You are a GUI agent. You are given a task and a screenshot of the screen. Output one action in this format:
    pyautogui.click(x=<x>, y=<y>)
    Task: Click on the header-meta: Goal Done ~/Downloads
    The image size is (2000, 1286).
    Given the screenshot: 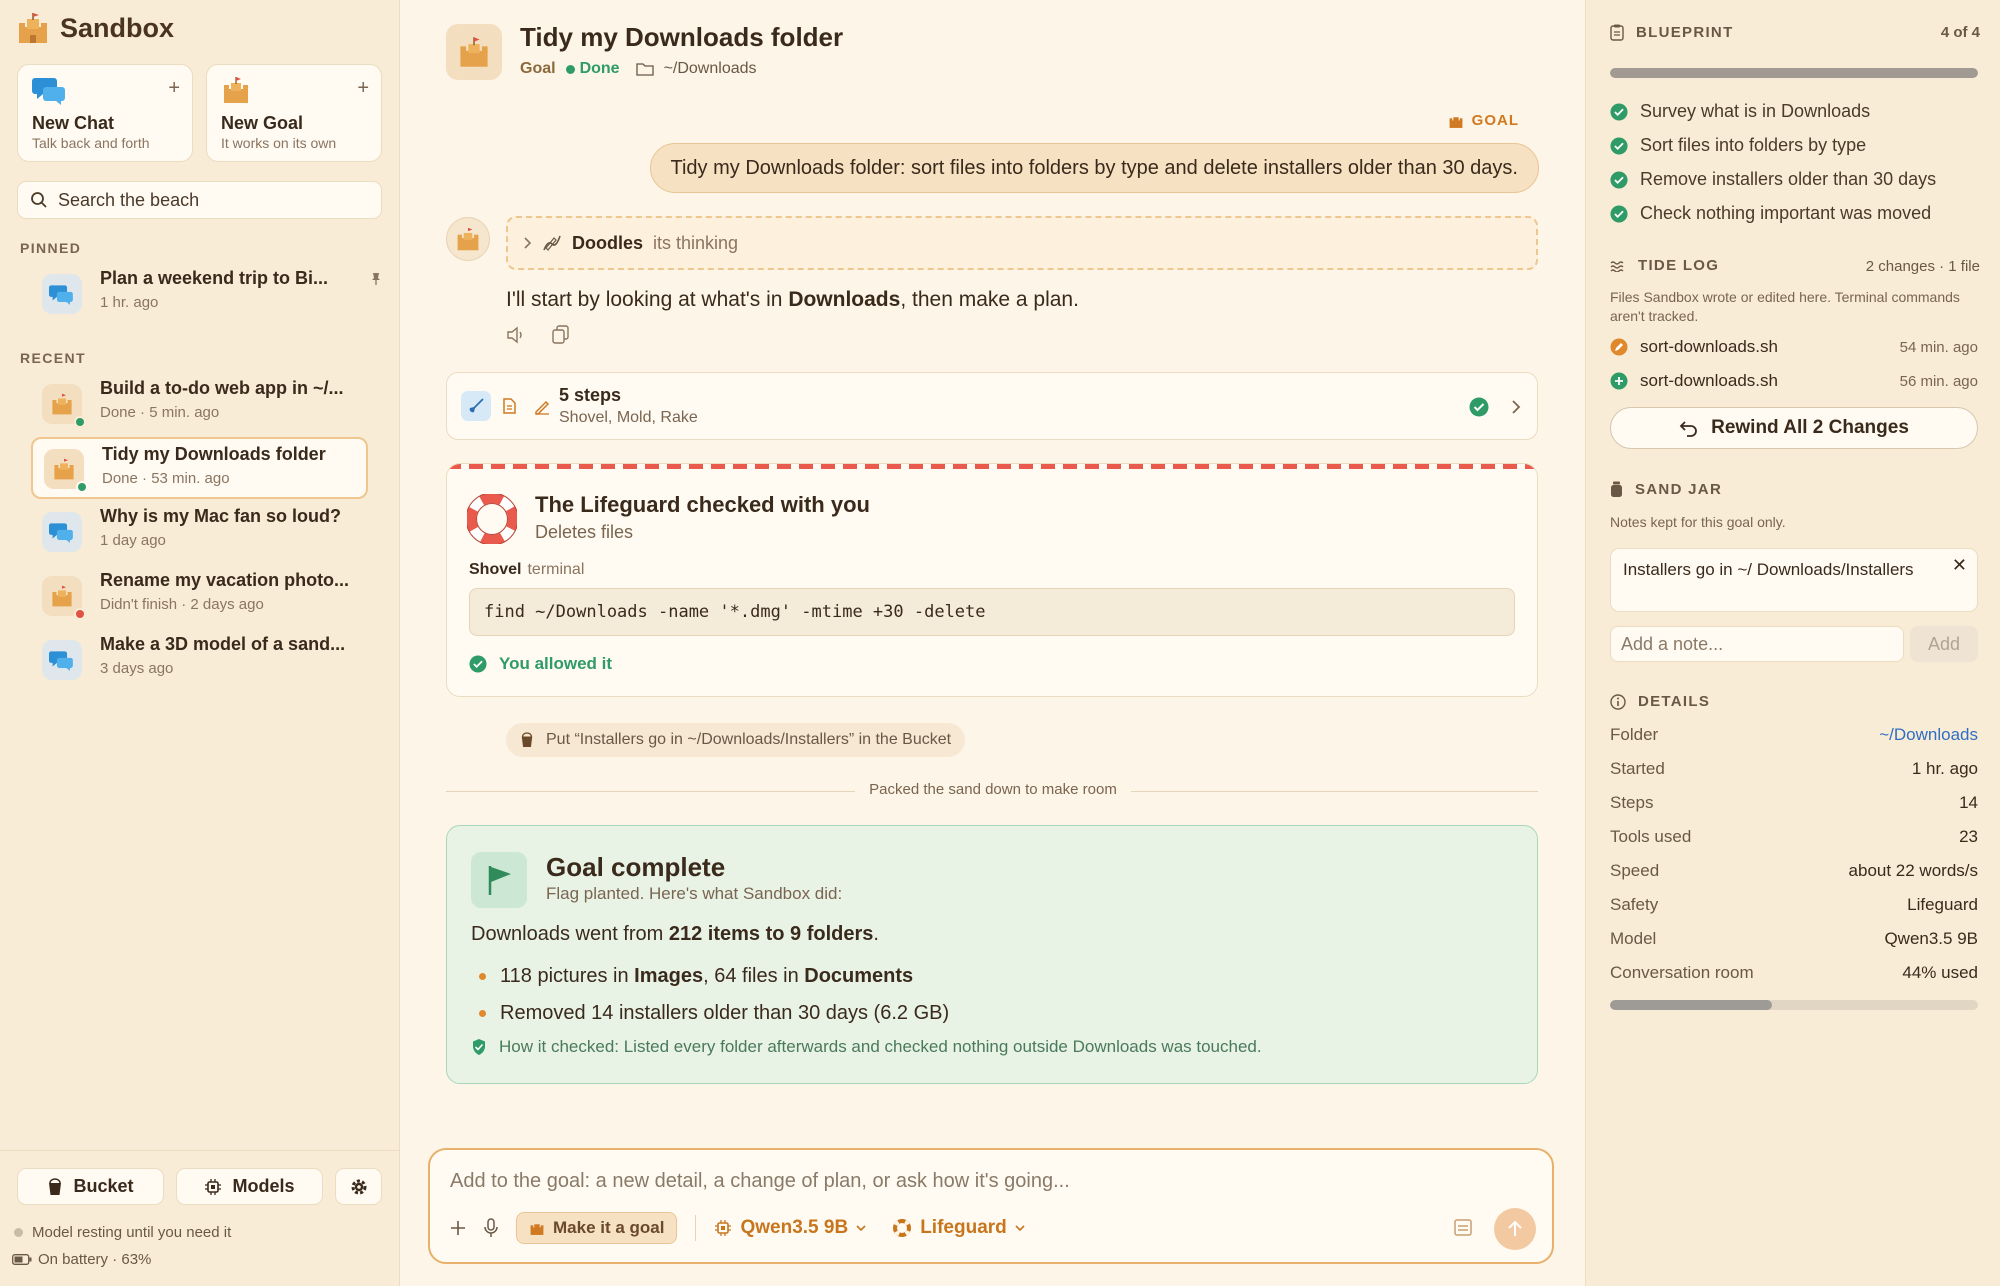 What is the action you would take?
    pyautogui.click(x=638, y=69)
    